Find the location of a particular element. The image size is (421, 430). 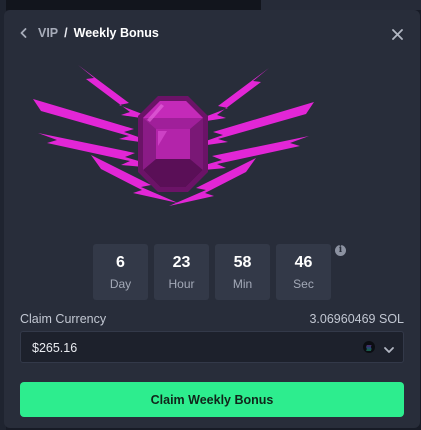

chevron-left-icon is located at coordinates (25, 33).